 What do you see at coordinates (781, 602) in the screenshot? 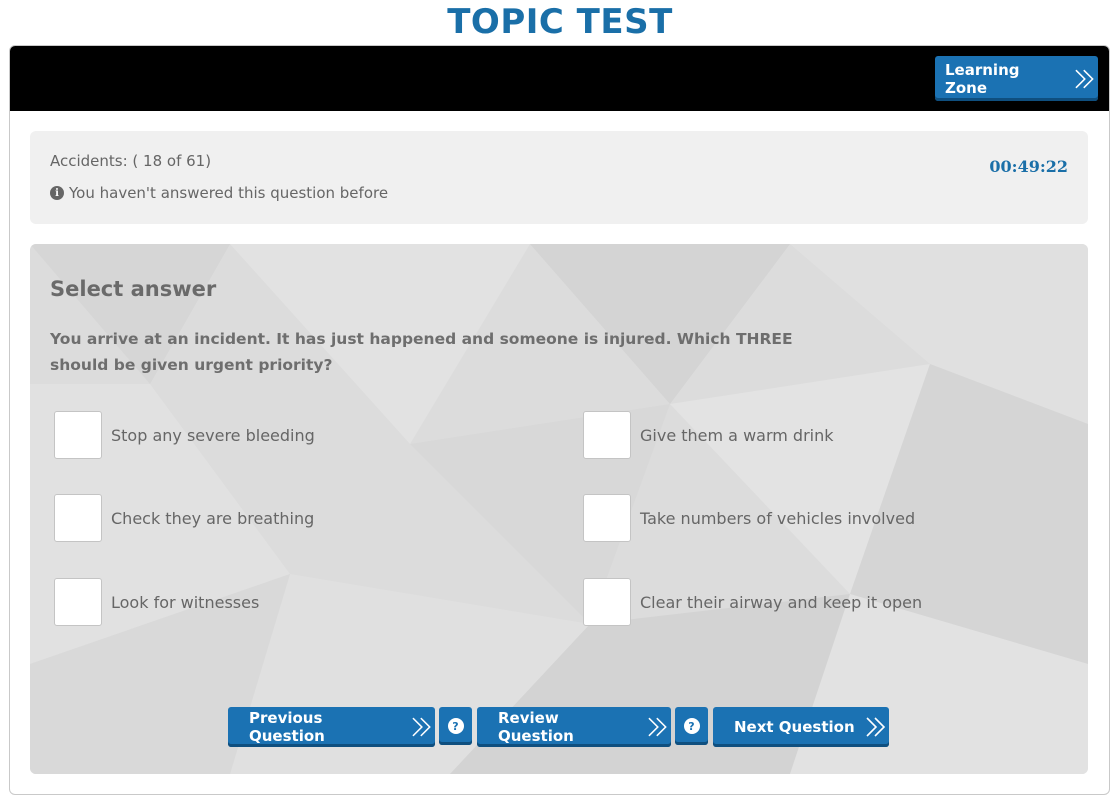
I see `answer-label: Clear their airway and keep it open` at bounding box center [781, 602].